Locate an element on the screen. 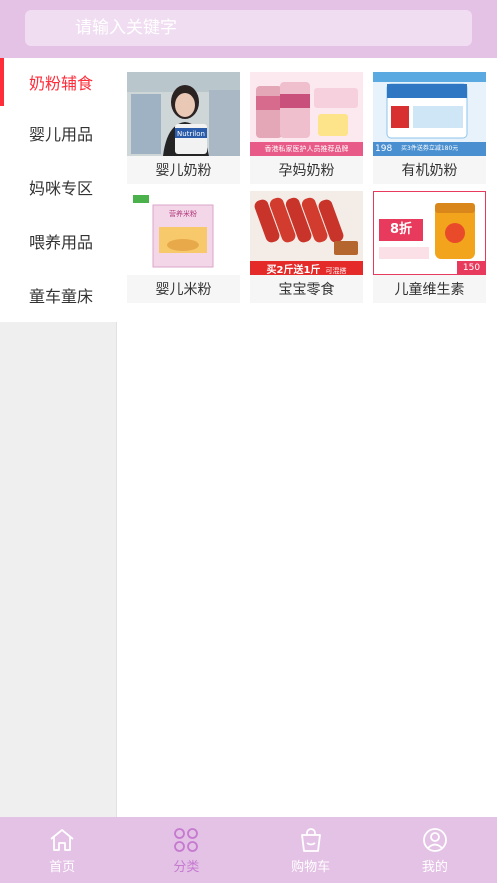 This screenshot has height=883, width=497. category-icon is located at coordinates (186, 839).